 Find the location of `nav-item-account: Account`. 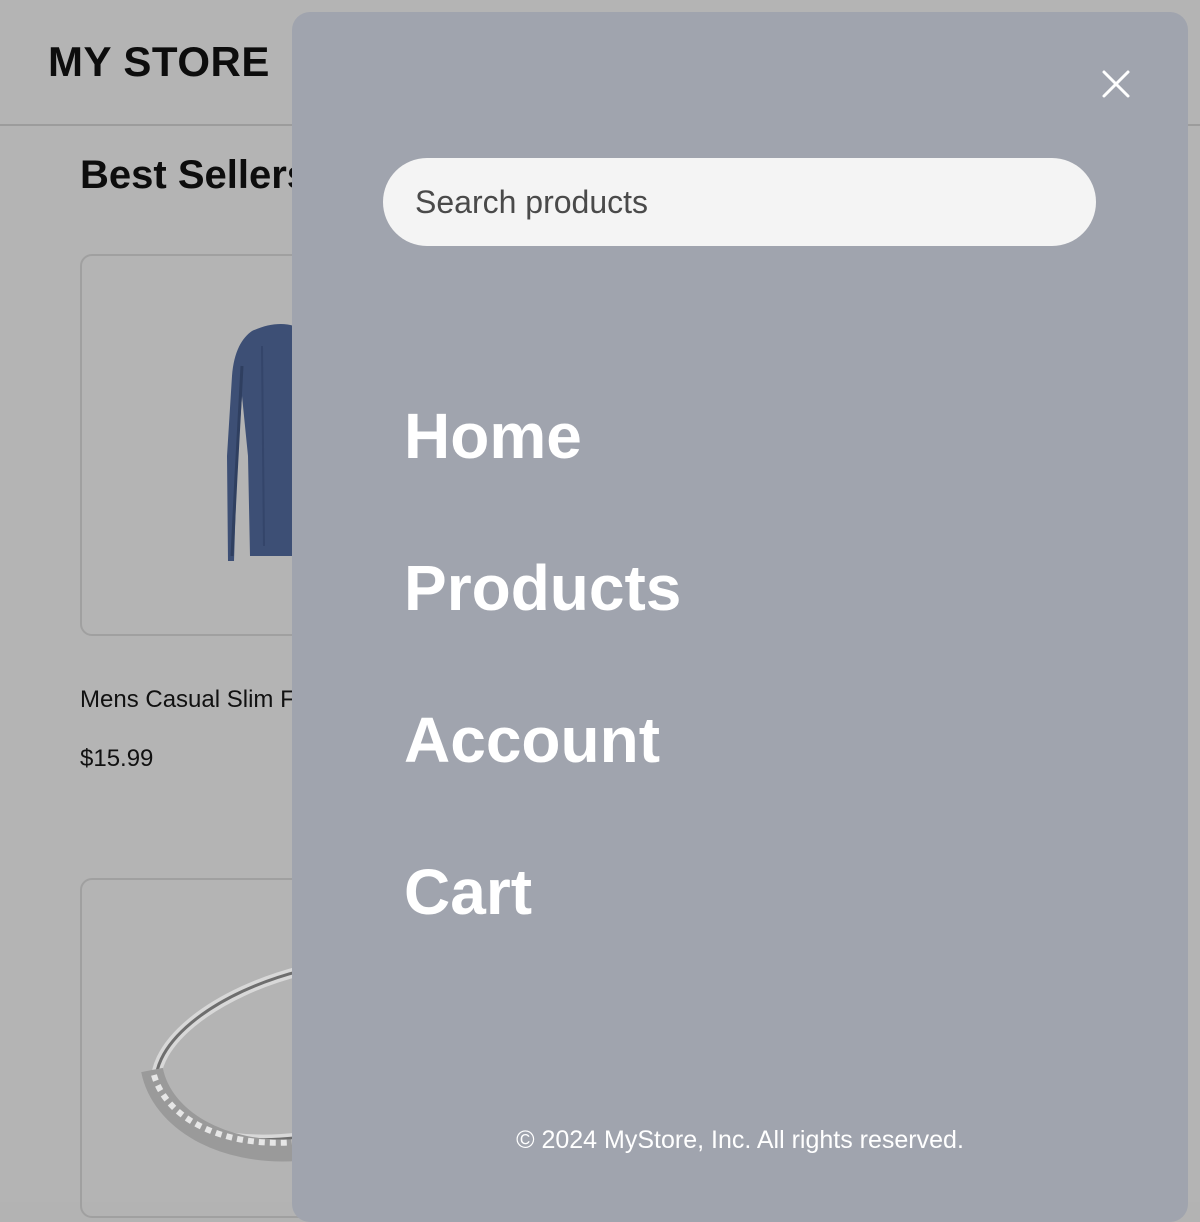

nav-item-account: Account is located at coordinates (532, 740).